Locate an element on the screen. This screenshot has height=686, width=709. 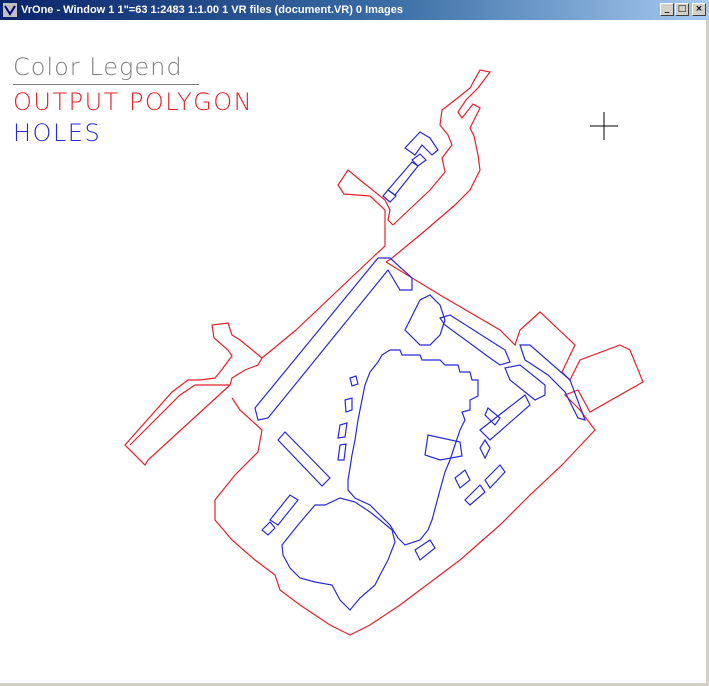
close-button: × is located at coordinates (699, 9).